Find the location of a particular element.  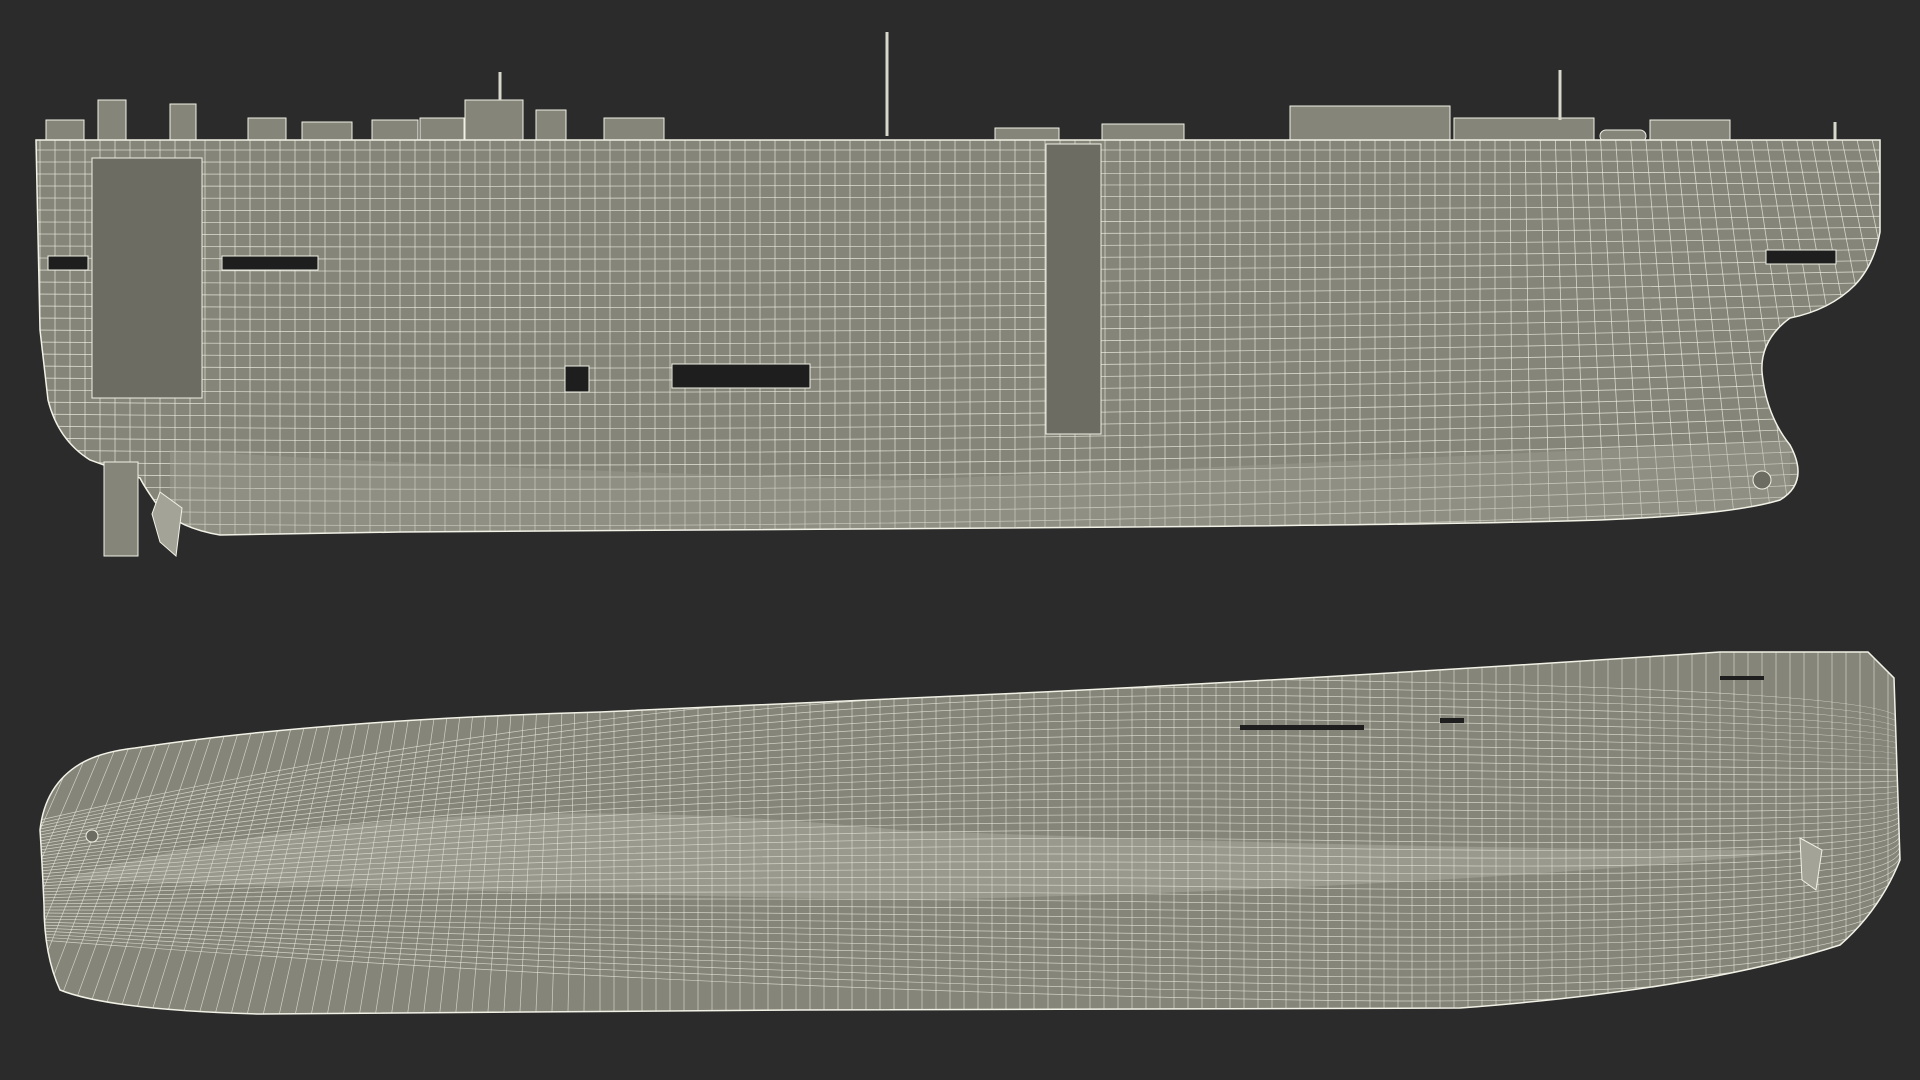

bridge-deck is located at coordinates (1524, 130).